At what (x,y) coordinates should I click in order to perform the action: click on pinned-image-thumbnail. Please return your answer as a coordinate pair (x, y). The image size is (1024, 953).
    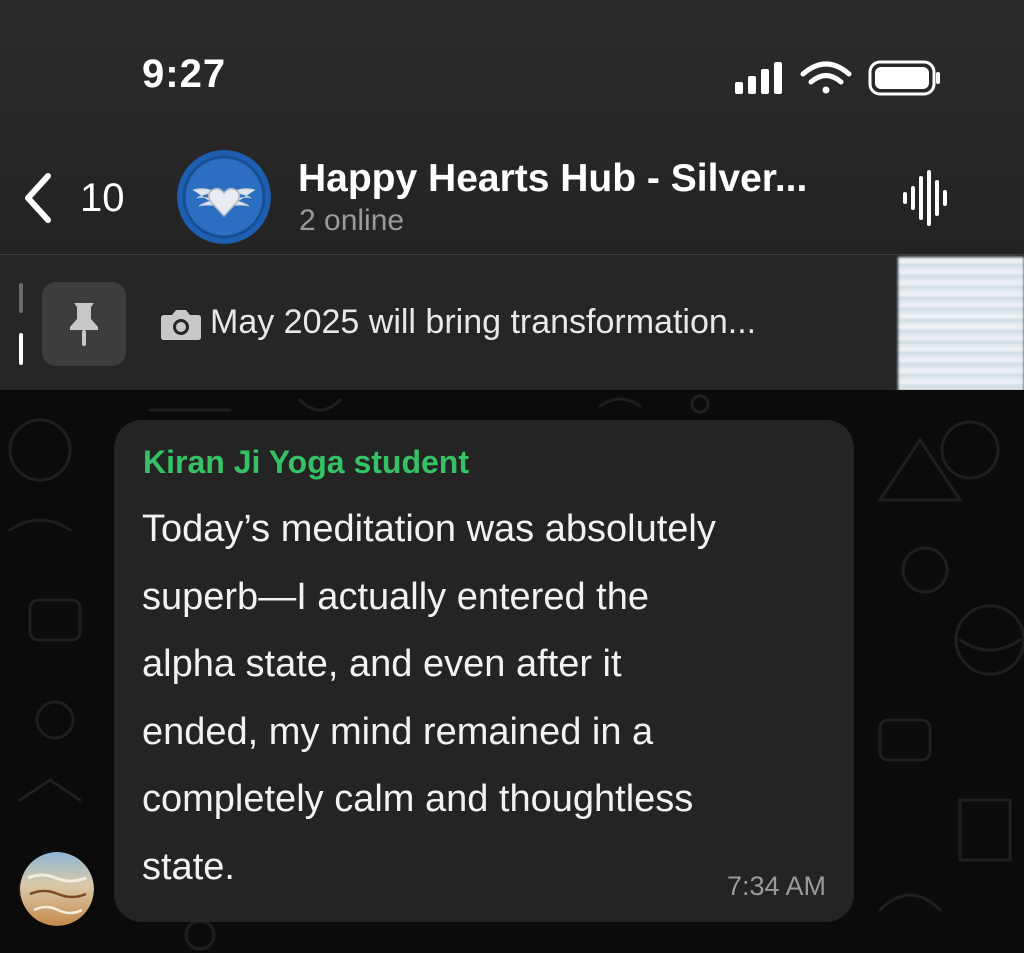
    Looking at the image, I should click on (961, 324).